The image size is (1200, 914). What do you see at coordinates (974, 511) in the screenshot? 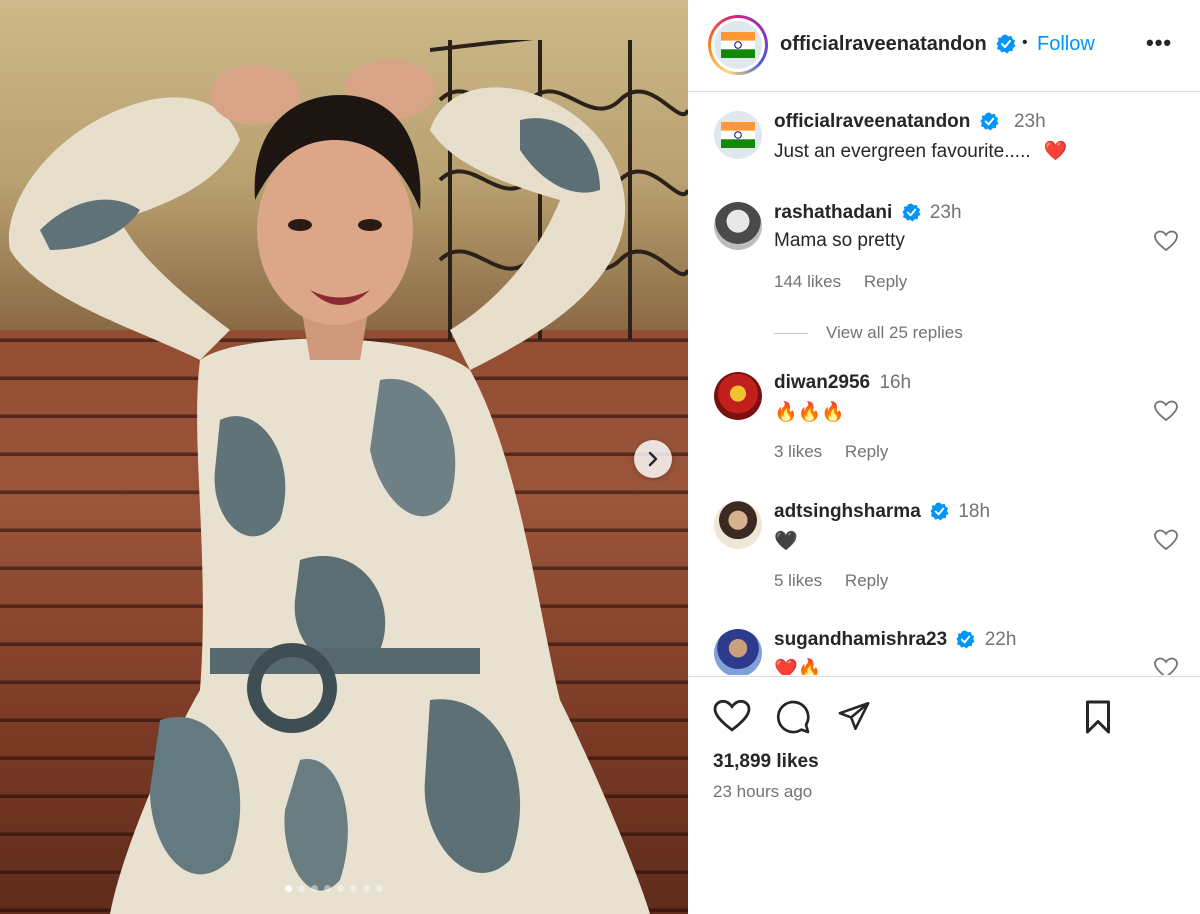
I see `comment-time: 18h` at bounding box center [974, 511].